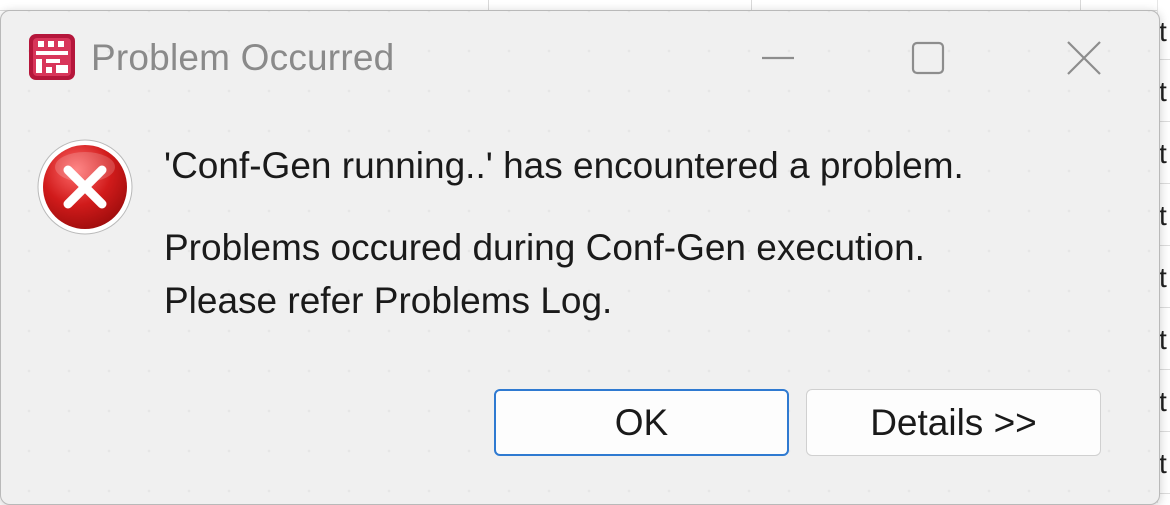 The image size is (1170, 505). What do you see at coordinates (242, 58) in the screenshot?
I see `window-title: Problem Occurred` at bounding box center [242, 58].